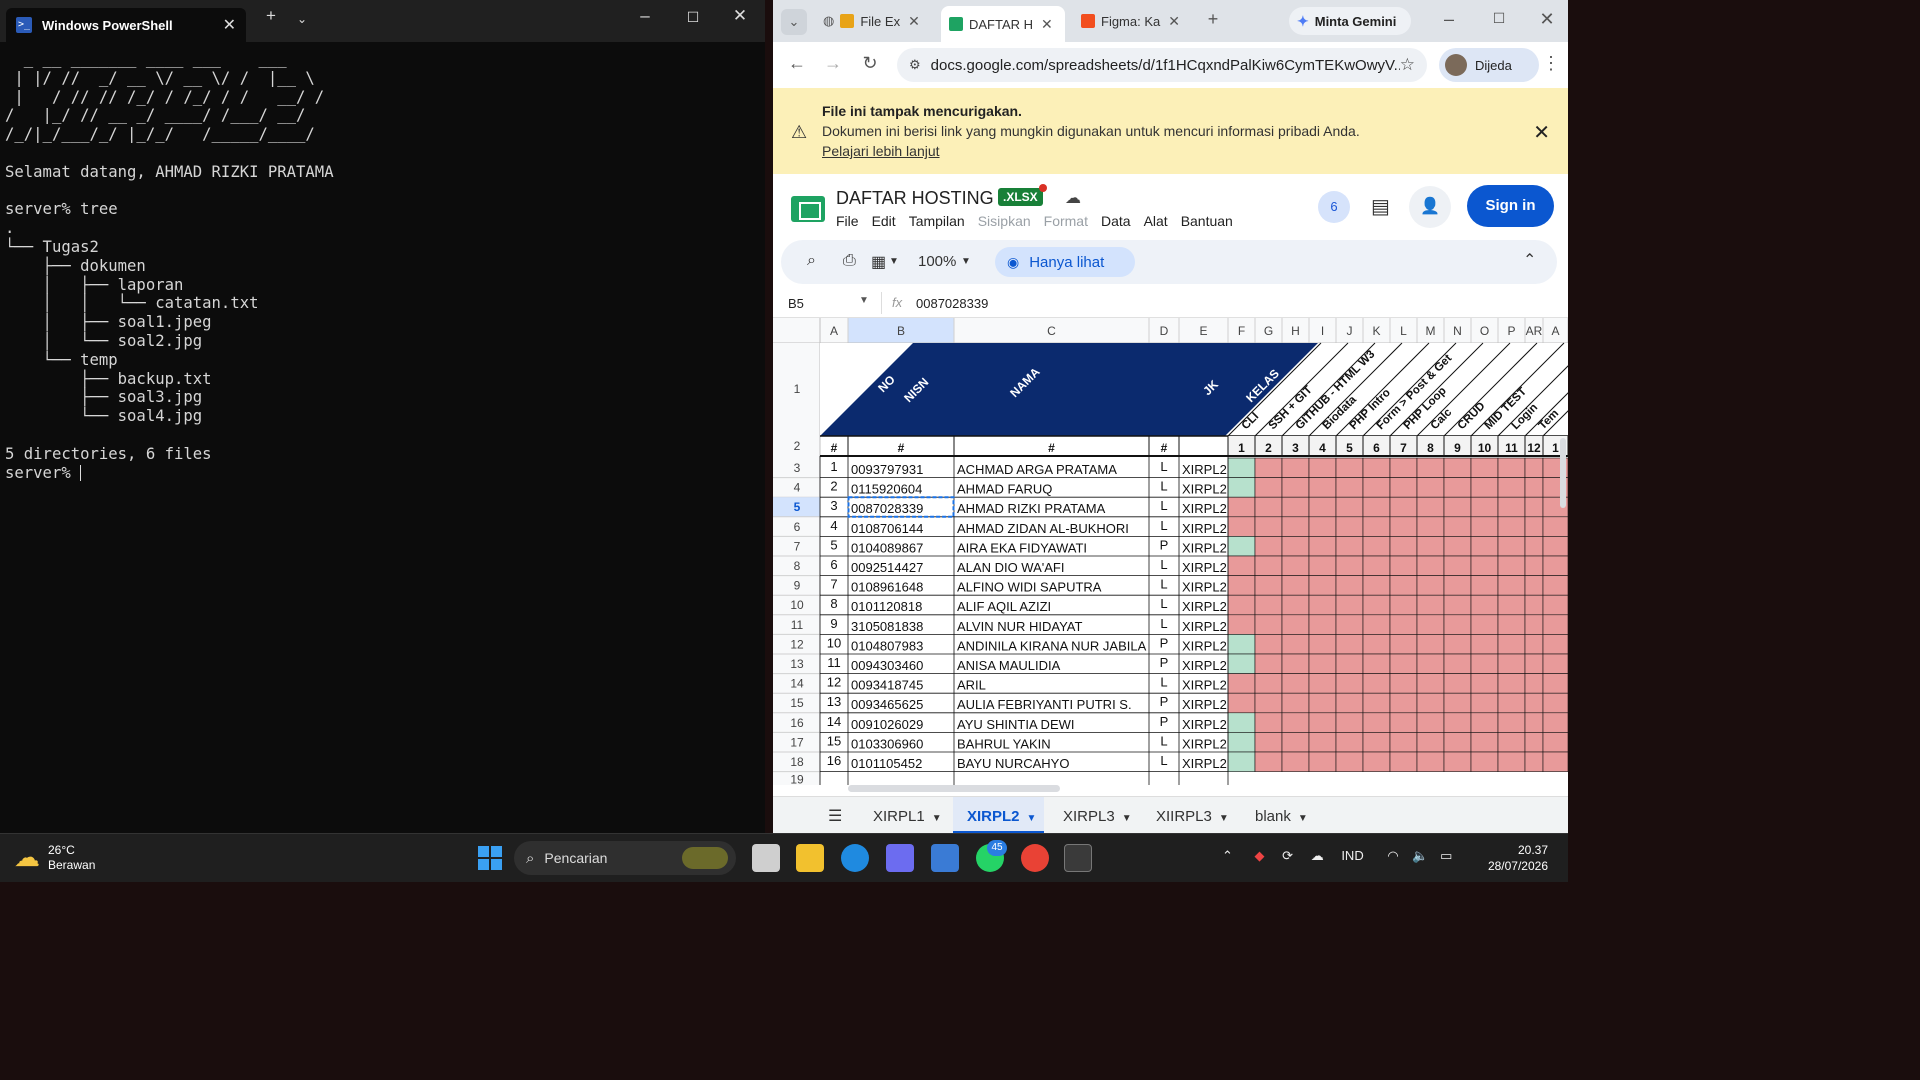  I want to click on comment-icon: ▤, so click(1380, 206).